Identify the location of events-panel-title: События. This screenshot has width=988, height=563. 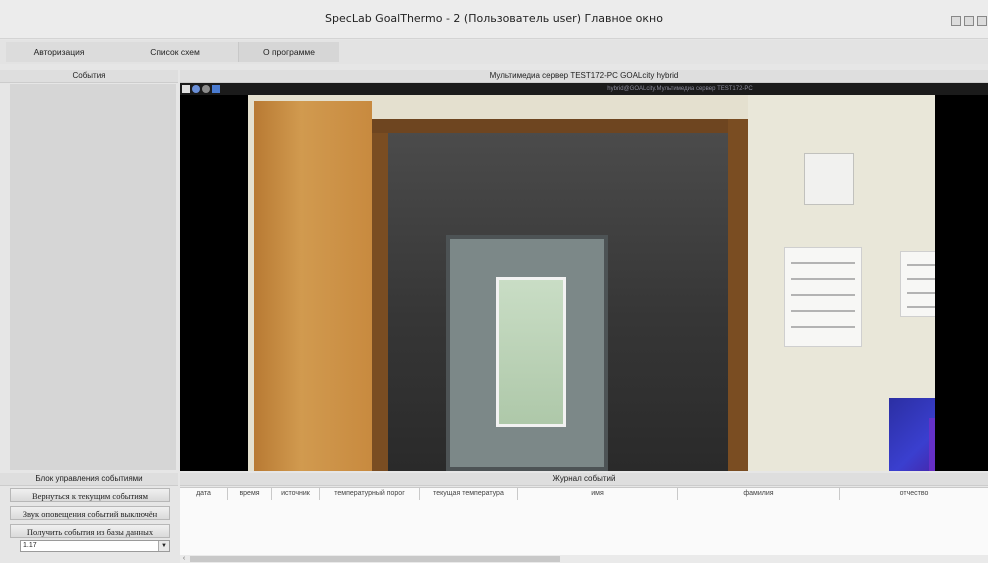
(89, 76).